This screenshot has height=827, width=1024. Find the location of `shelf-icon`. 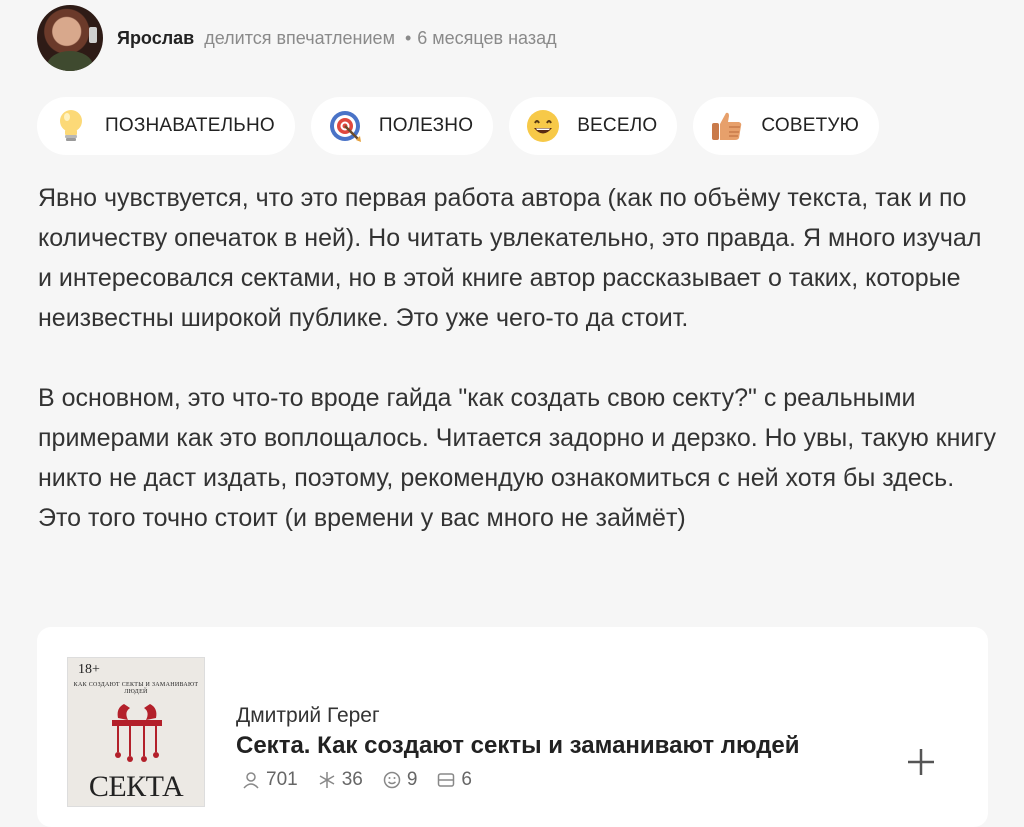

shelf-icon is located at coordinates (446, 780).